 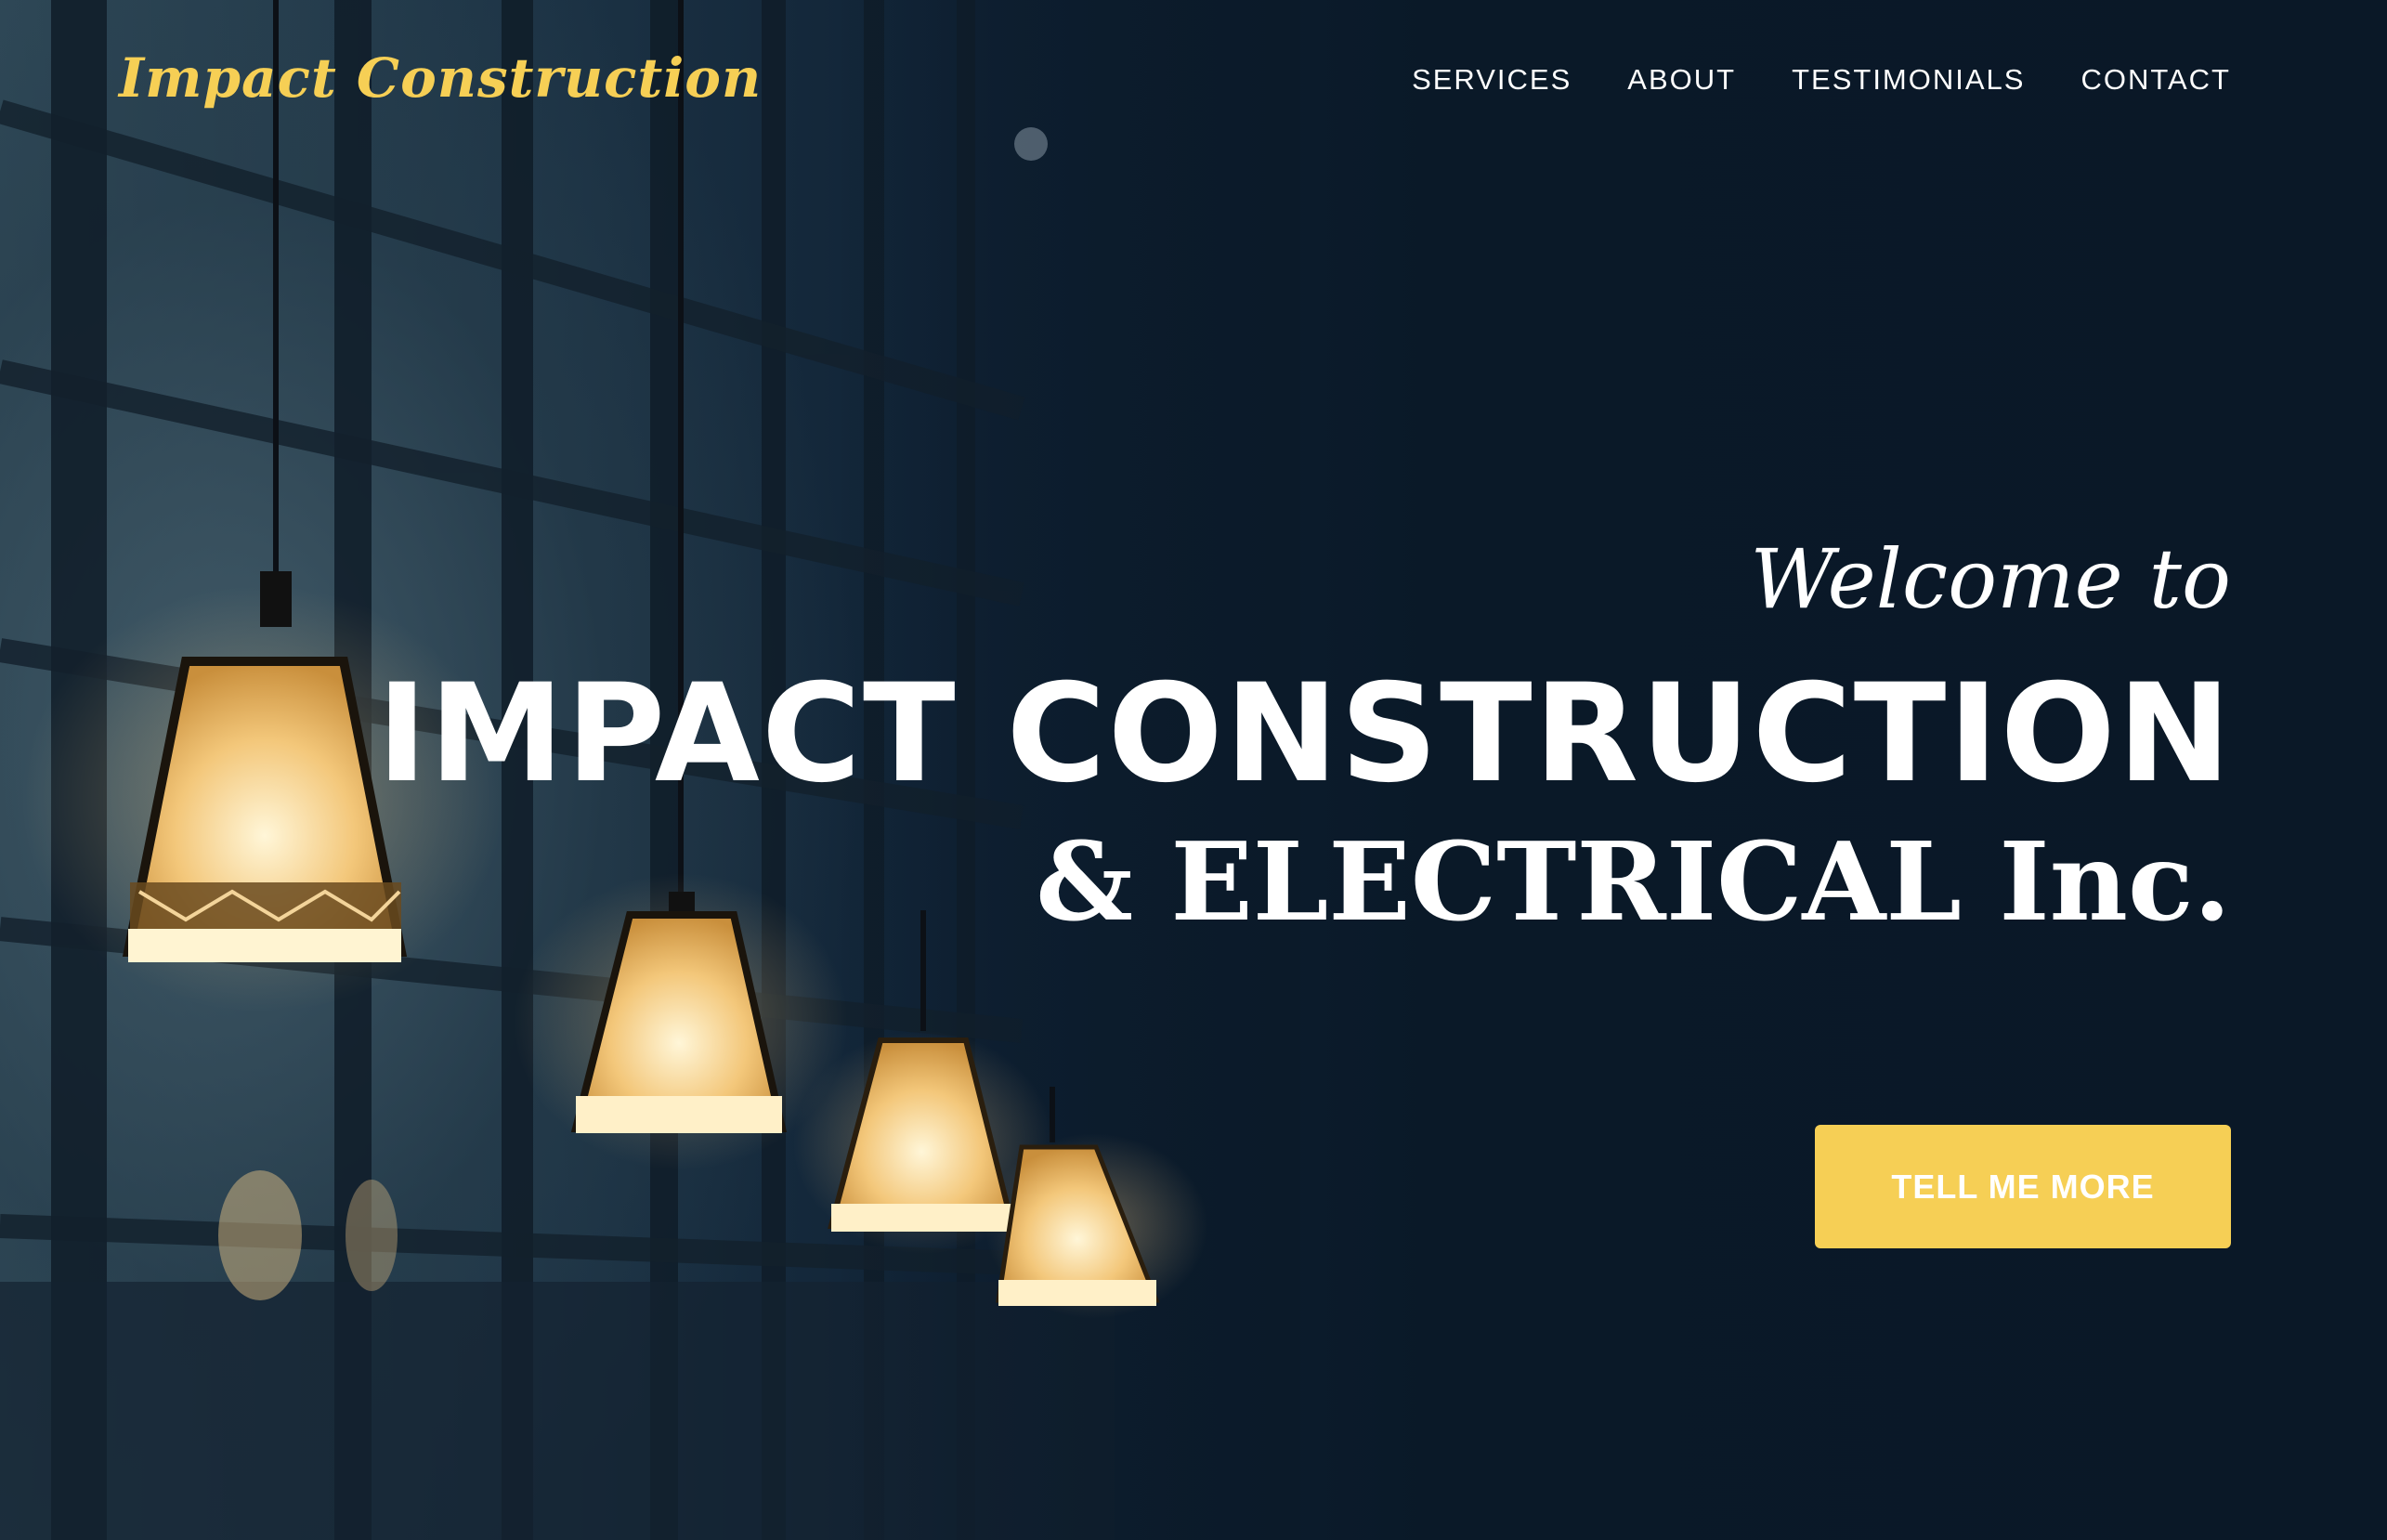 What do you see at coordinates (2155, 80) in the screenshot?
I see `nav-item-contact: CONTACT` at bounding box center [2155, 80].